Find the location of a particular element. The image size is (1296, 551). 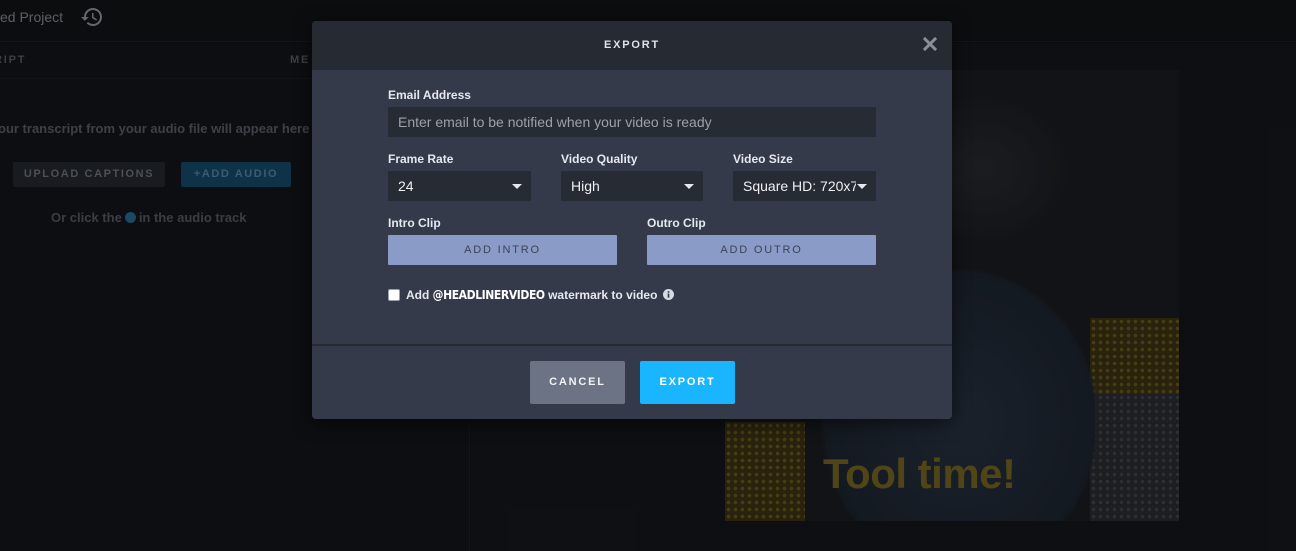

video-size-select: Square HD: 720x720 is located at coordinates (804, 186).